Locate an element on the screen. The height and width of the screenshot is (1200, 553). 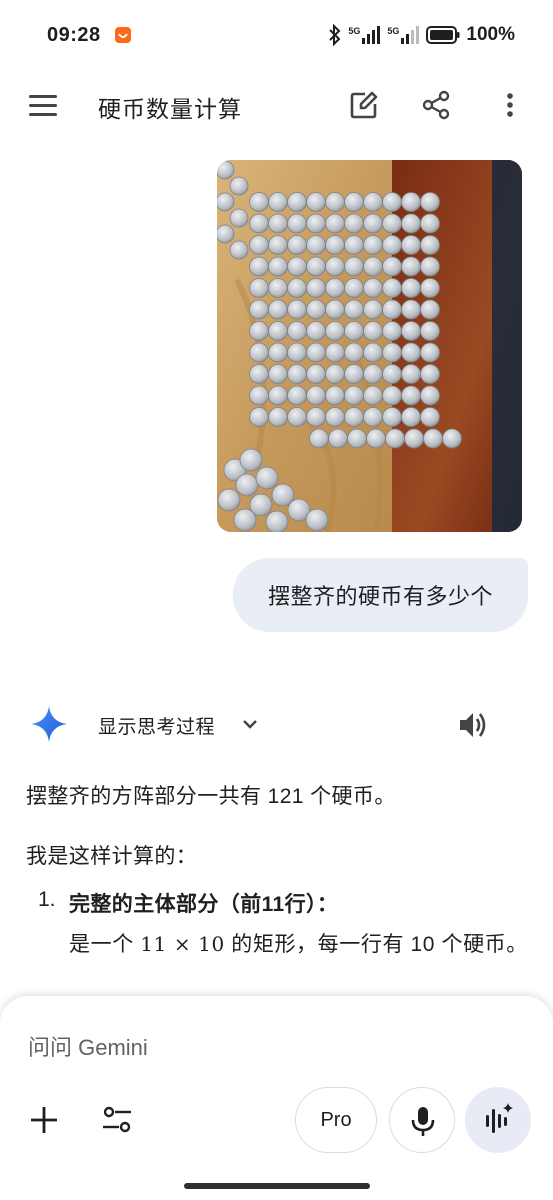
list-item-body: 是一个 11 × 10 的矩形，每一行有 10 个硬币。 is located at coordinates (298, 944).